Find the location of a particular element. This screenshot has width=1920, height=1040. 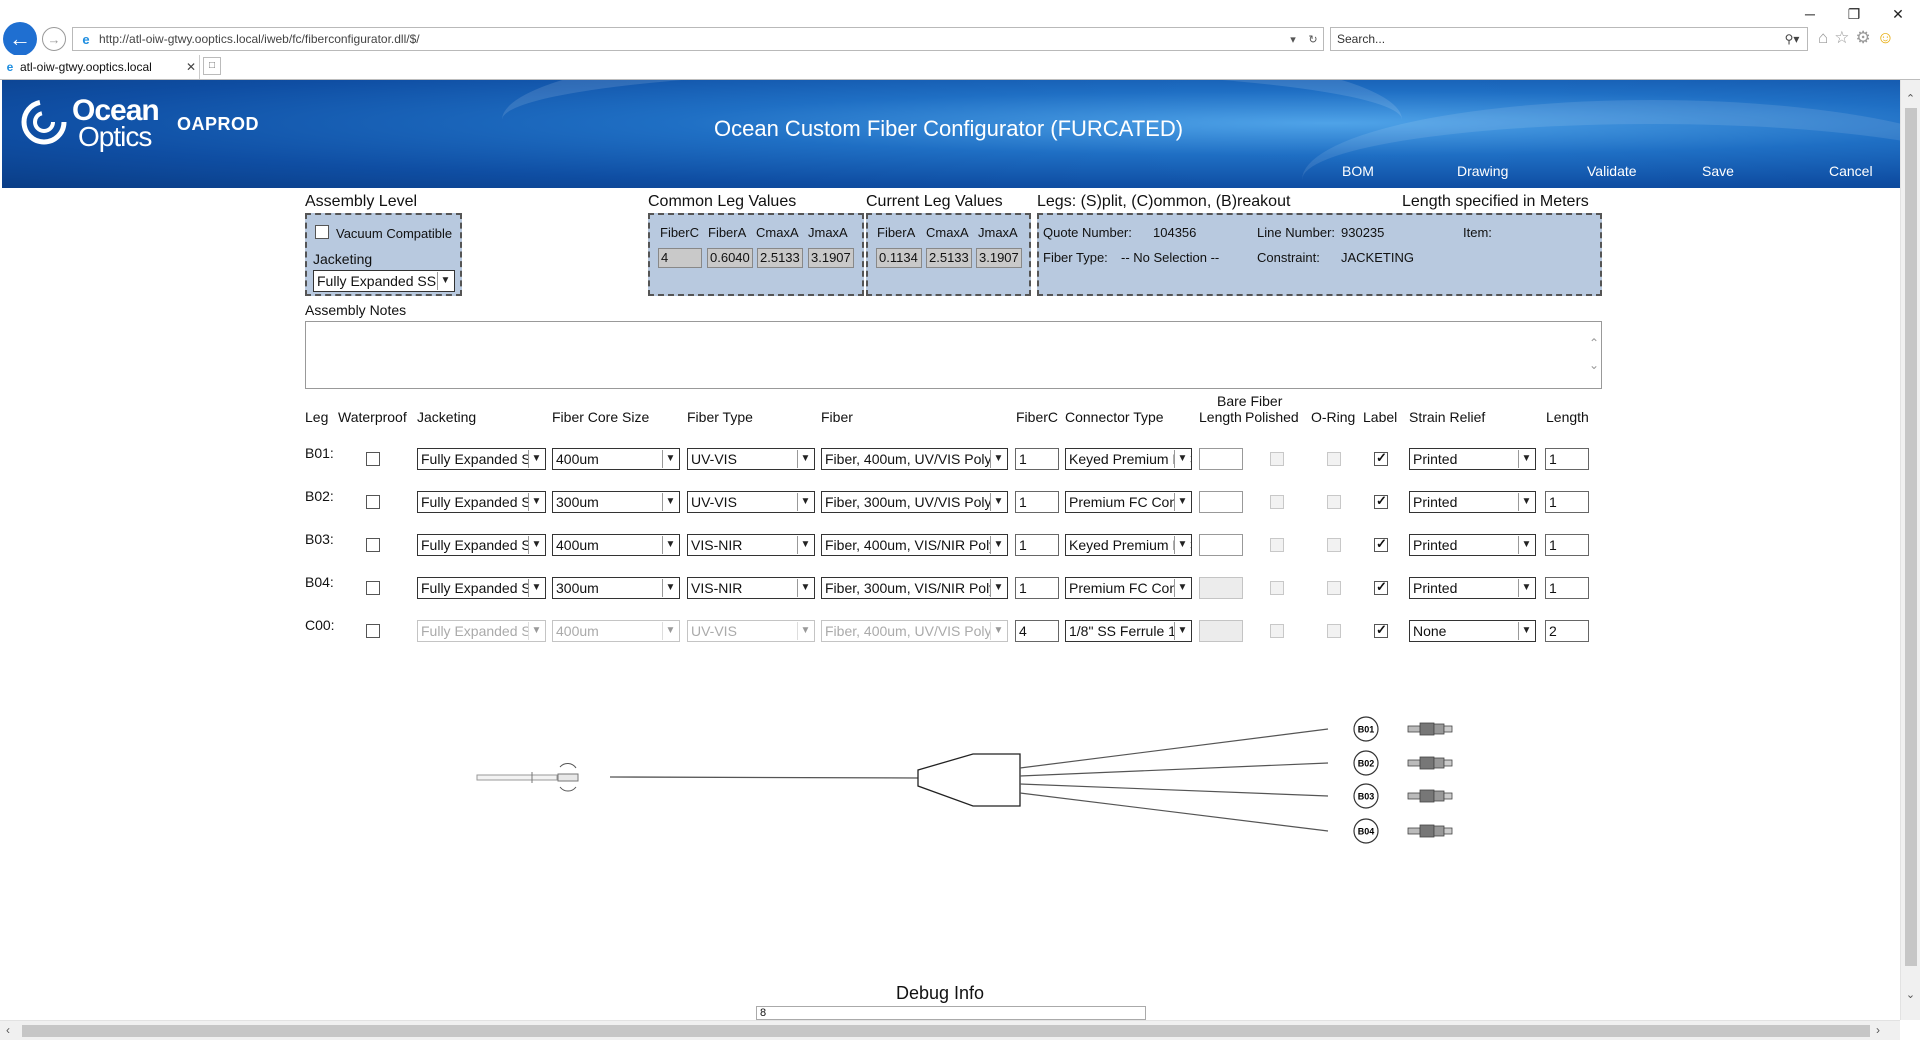

fiberc-input: 4 is located at coordinates (1037, 631).